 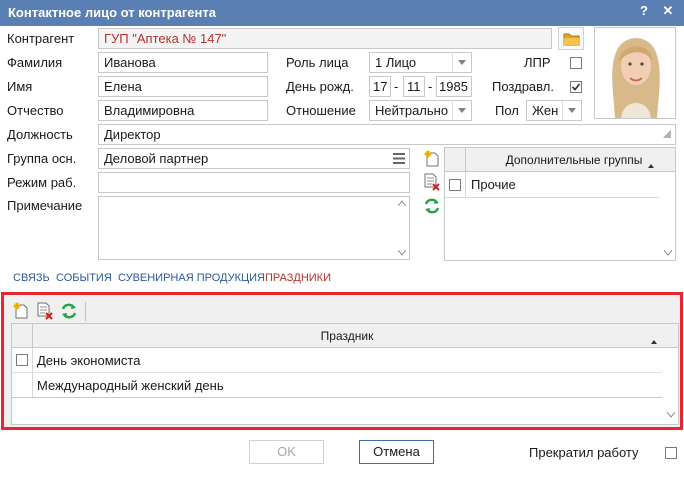 What do you see at coordinates (298, 278) in the screenshot?
I see `tab-holidays: ПРАЗДНИКИ` at bounding box center [298, 278].